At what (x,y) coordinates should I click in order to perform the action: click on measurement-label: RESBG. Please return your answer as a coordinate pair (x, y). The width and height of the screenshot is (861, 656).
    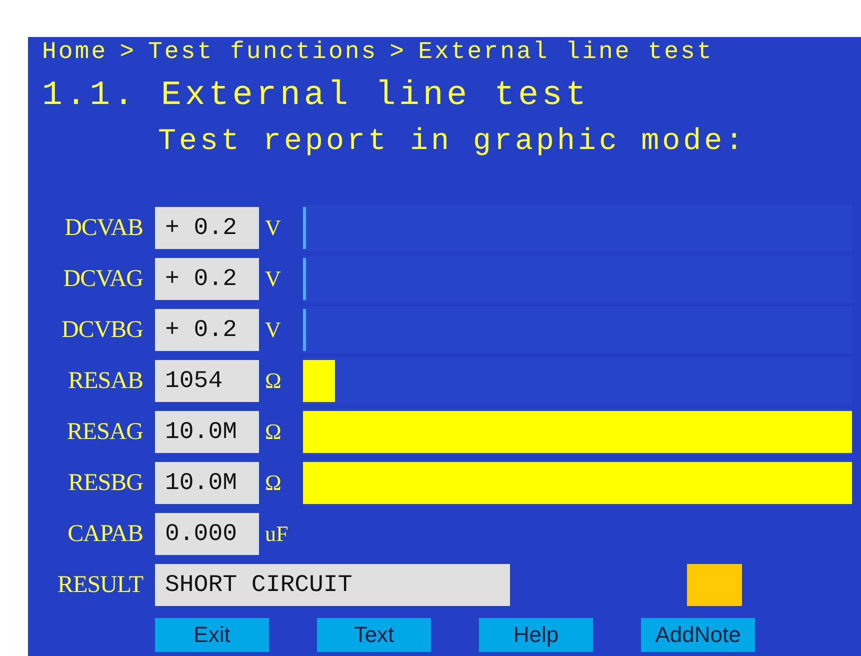
    Looking at the image, I should click on (105, 483).